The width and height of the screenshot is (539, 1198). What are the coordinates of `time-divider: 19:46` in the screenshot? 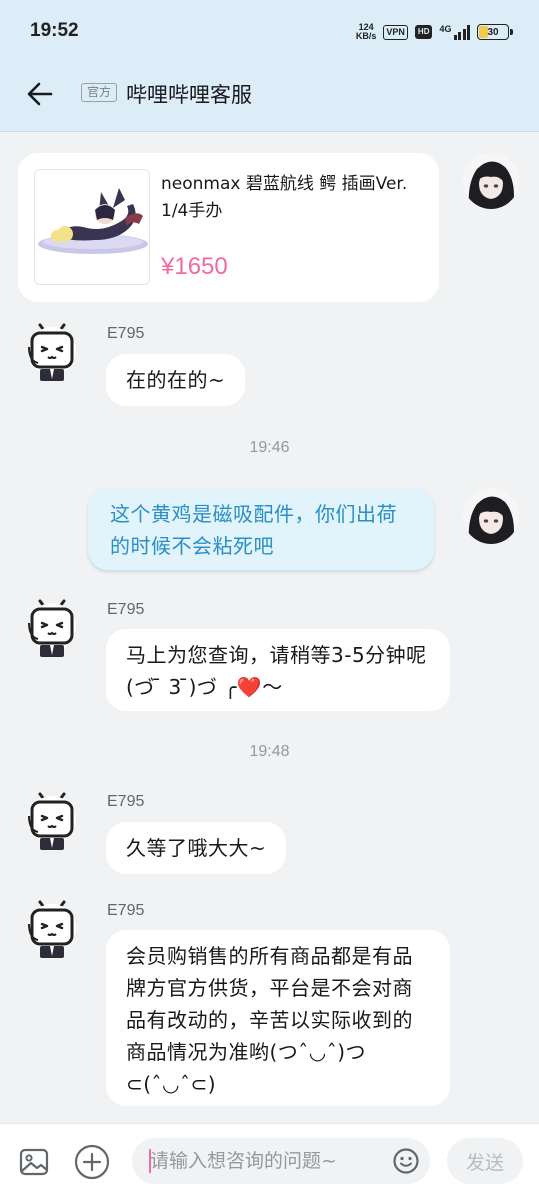 It's located at (269, 447).